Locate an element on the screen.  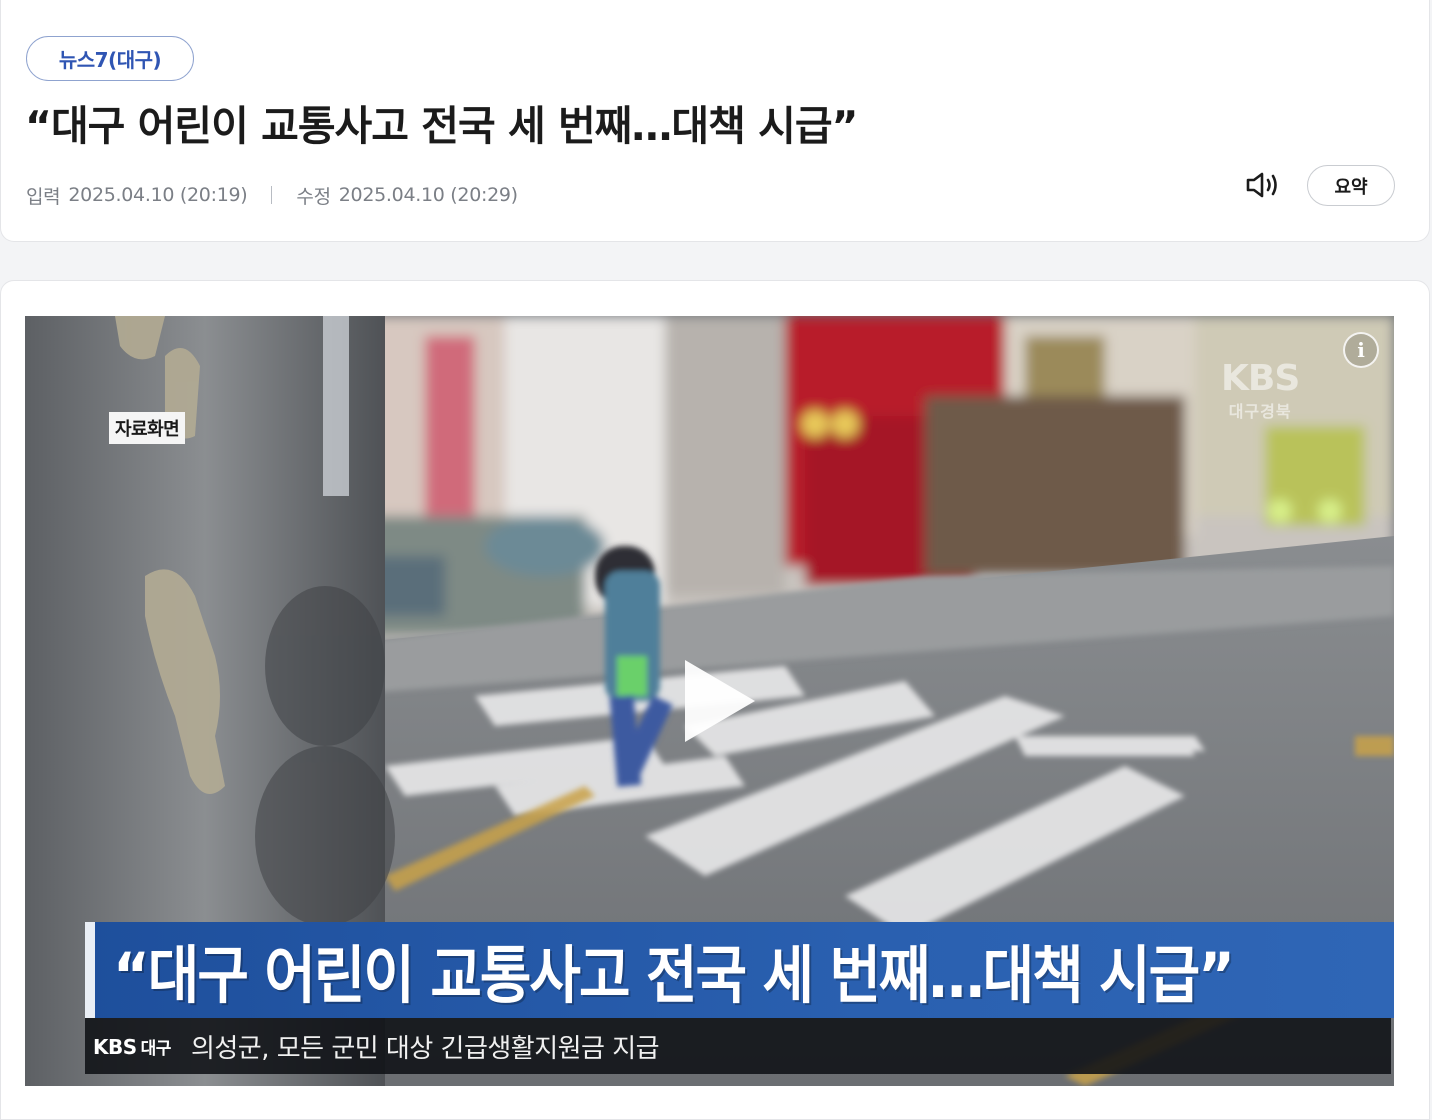
meta-divider is located at coordinates (272, 195).